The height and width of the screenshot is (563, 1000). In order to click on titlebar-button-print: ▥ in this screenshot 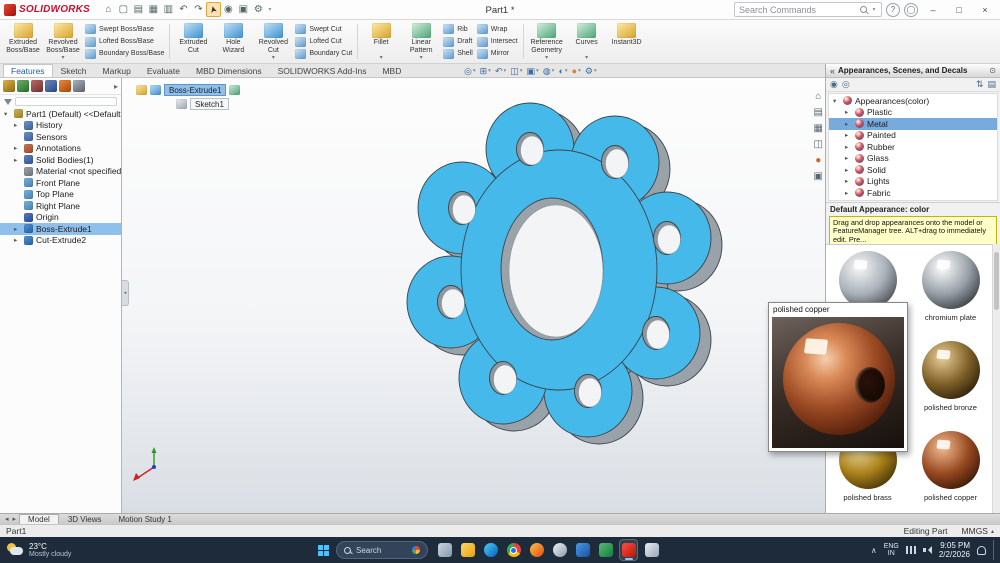, I will do `click(168, 9)`.